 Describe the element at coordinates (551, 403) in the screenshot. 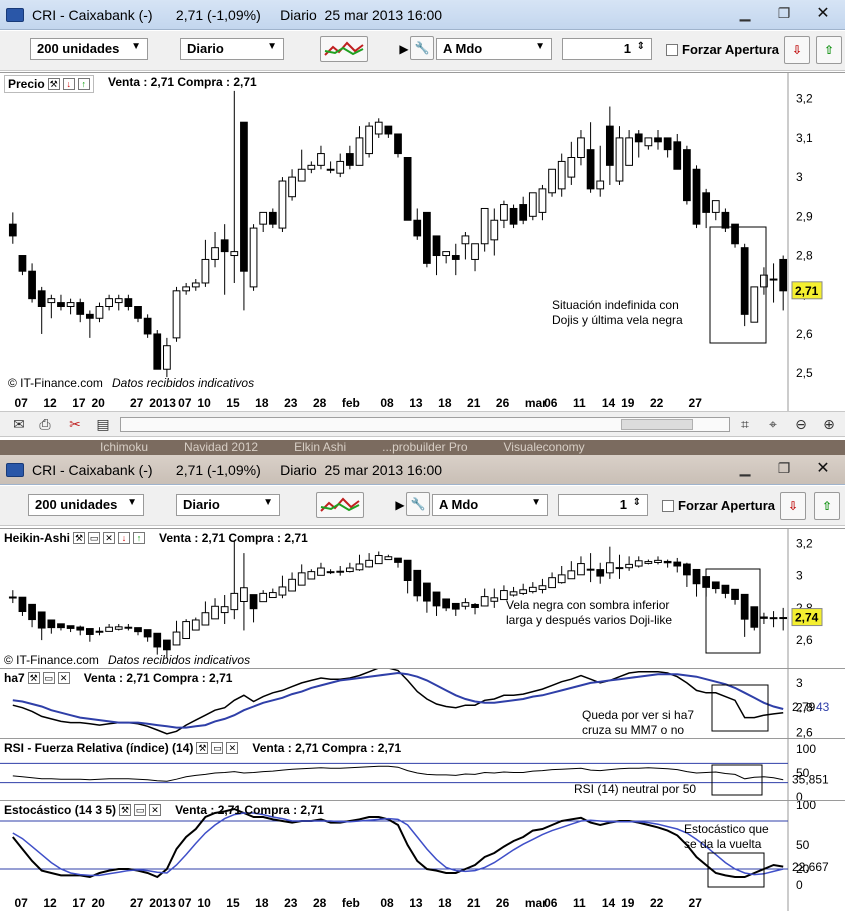

I see `x-tick-label: 06` at that location.